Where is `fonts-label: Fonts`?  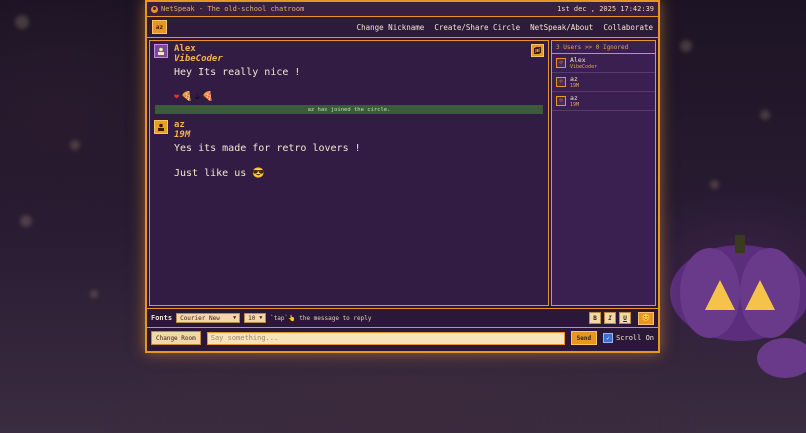
fonts-label: Fonts is located at coordinates (162, 318).